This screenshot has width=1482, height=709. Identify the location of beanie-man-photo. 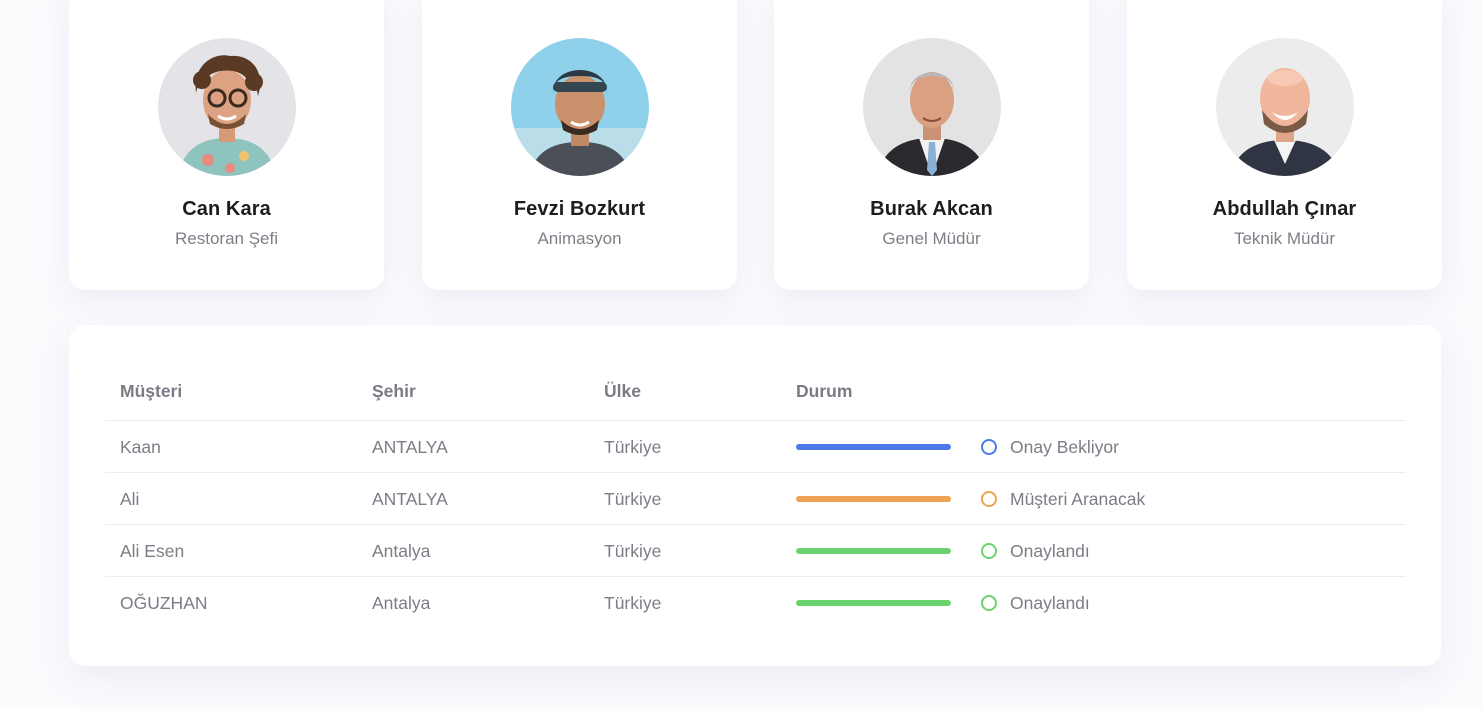
(579, 107).